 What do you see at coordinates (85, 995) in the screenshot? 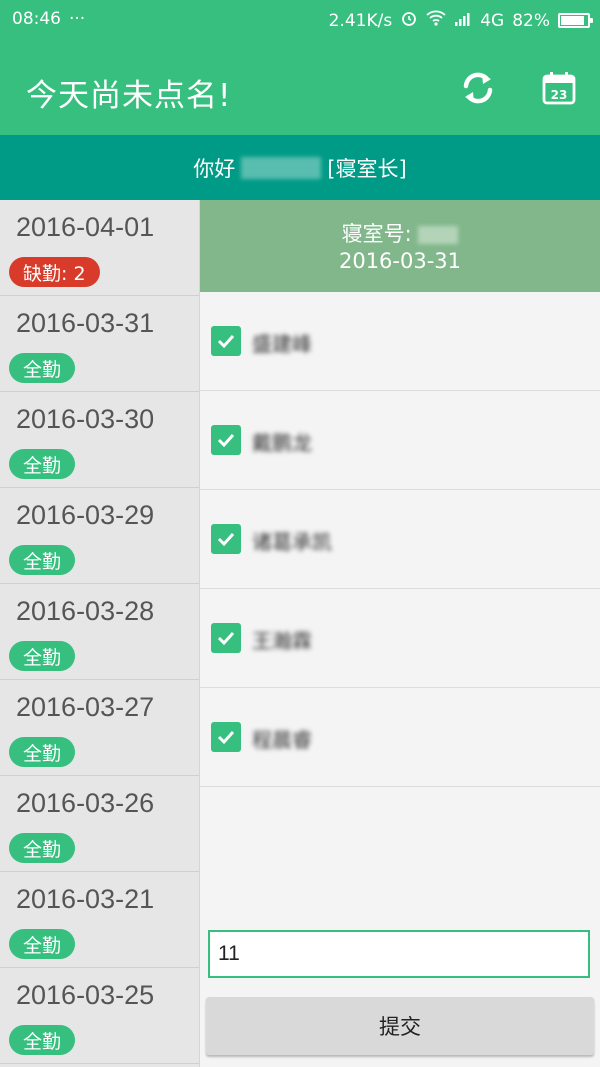
I see `date-text: 2016-03-25` at bounding box center [85, 995].